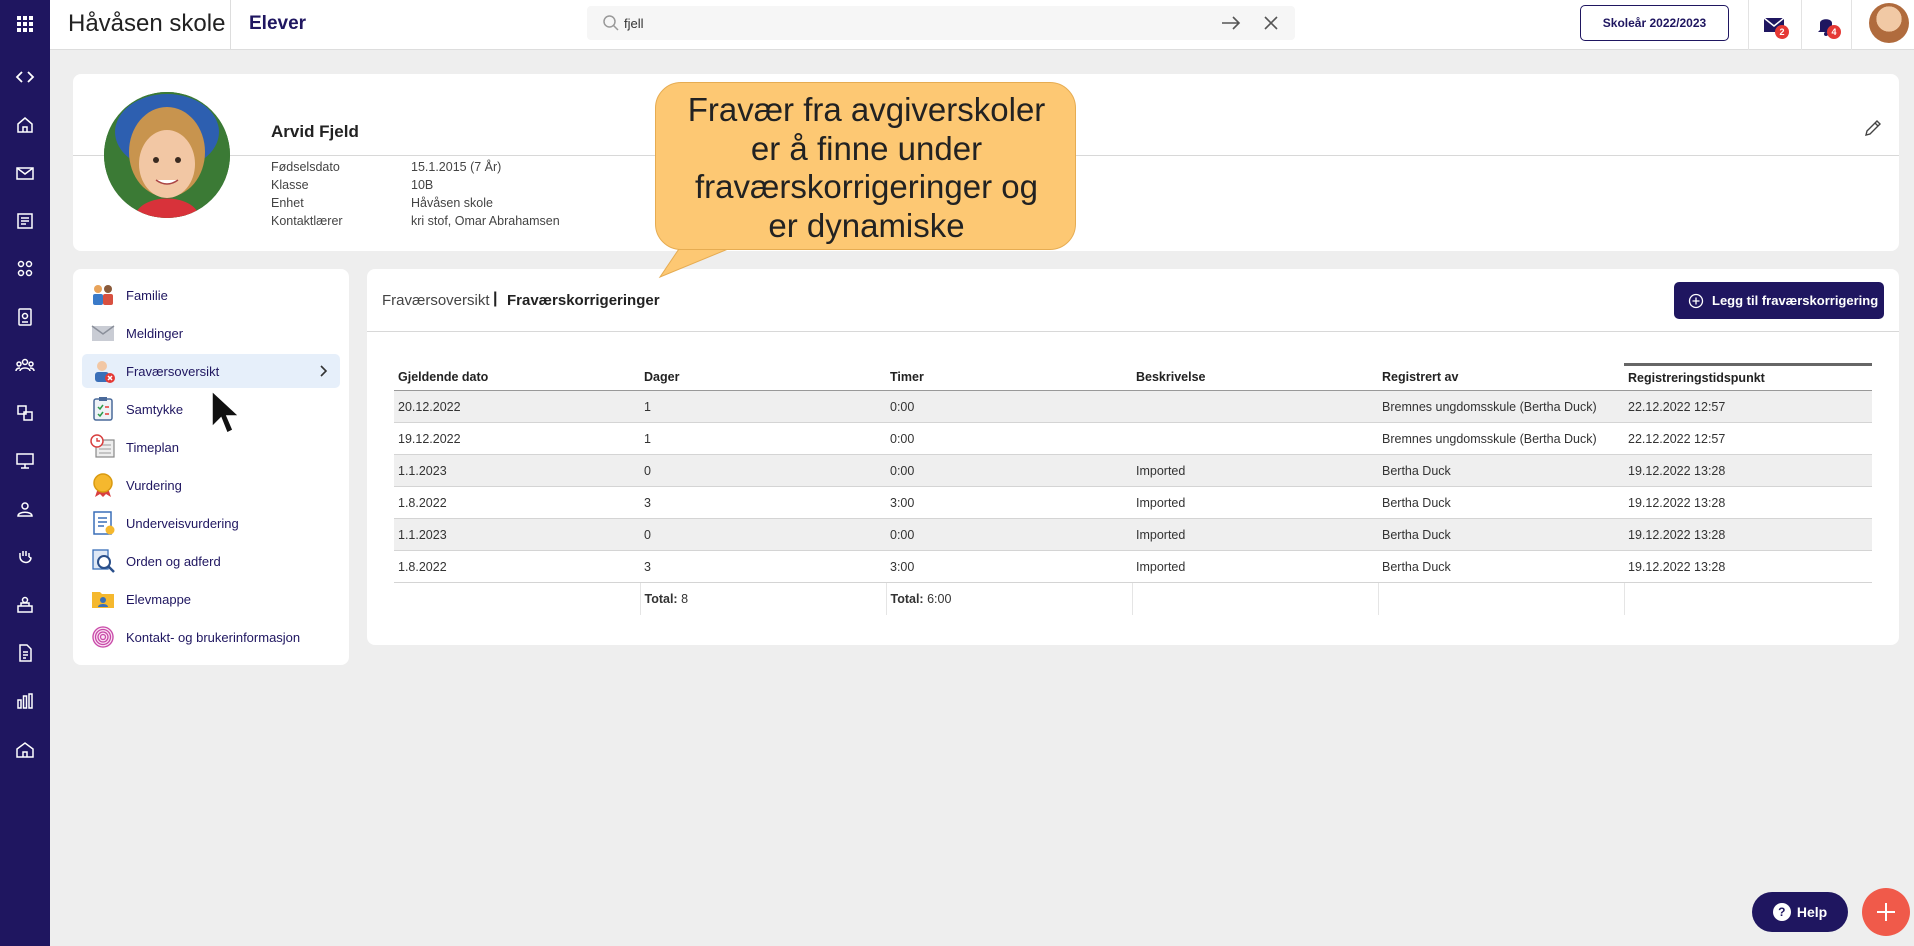  Describe the element at coordinates (1748, 377) in the screenshot. I see `column-header: Registreringstidspunkt` at that location.